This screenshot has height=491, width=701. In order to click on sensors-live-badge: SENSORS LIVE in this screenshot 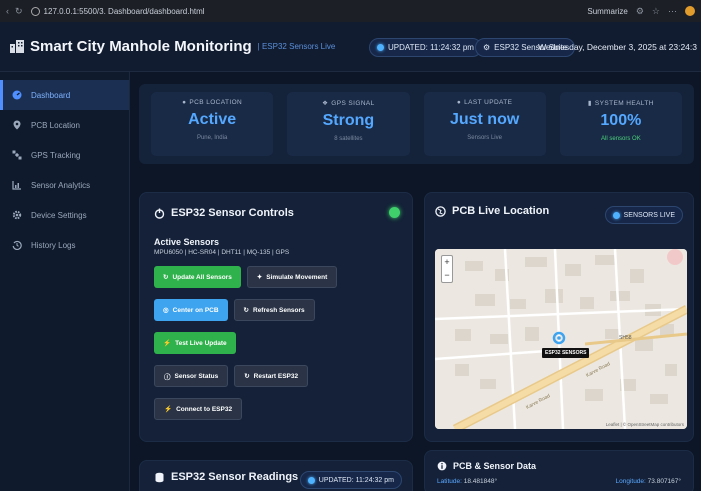, I will do `click(643, 215)`.